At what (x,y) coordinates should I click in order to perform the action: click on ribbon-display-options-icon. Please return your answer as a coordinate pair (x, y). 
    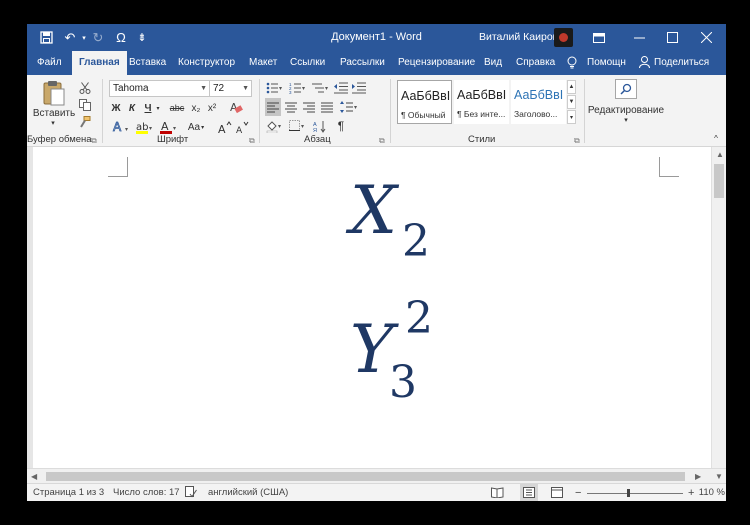
    Looking at the image, I should click on (599, 37).